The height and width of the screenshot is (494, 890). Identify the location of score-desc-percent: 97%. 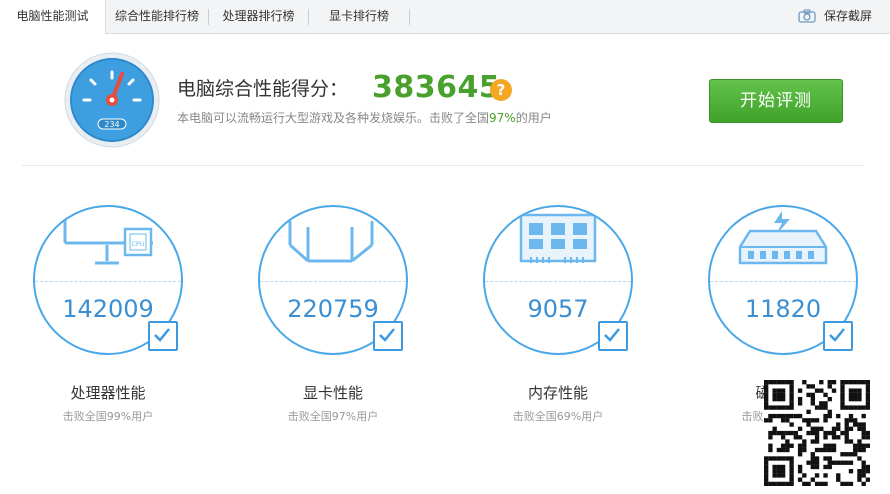
(502, 118).